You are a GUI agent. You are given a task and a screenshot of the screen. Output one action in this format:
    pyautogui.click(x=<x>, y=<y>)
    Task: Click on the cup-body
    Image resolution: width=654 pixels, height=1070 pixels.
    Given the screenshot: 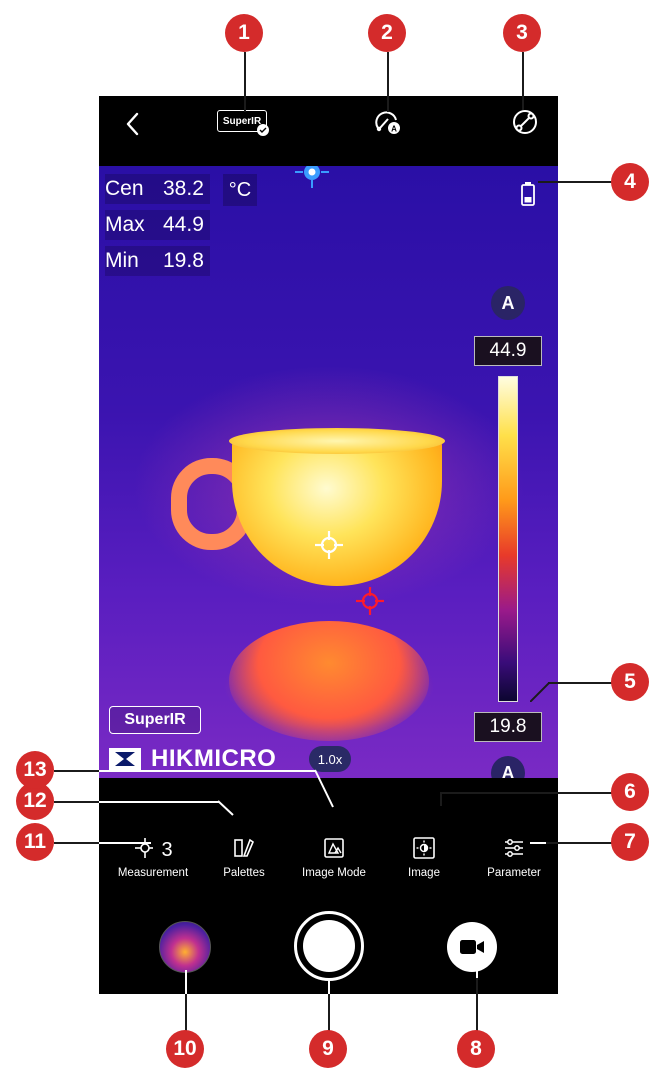 What is the action you would take?
    pyautogui.click(x=337, y=511)
    